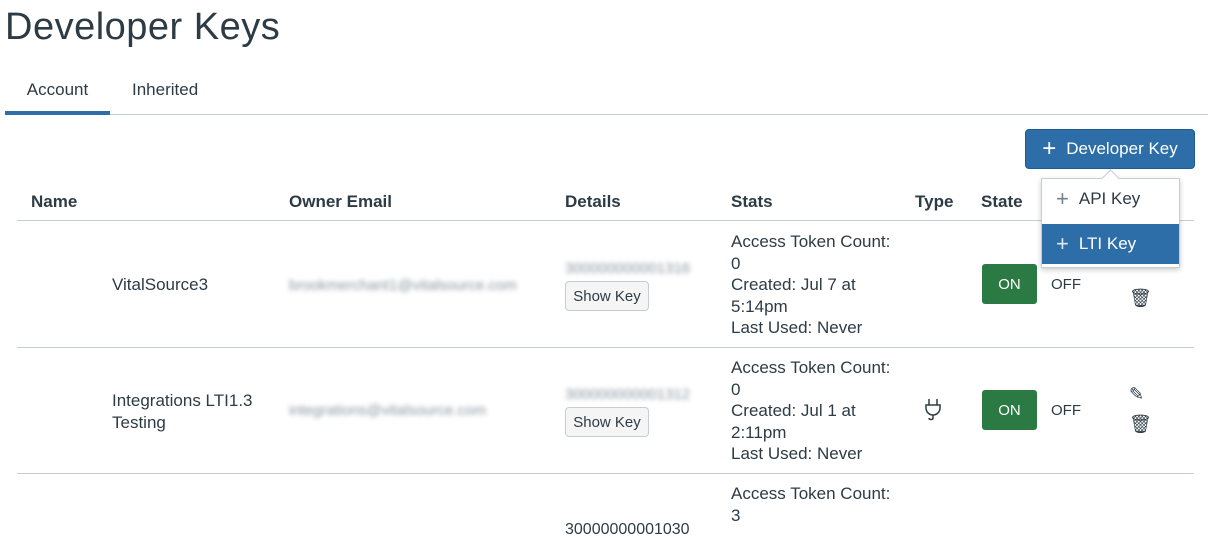 The height and width of the screenshot is (541, 1218). Describe the element at coordinates (1136, 394) in the screenshot. I see `pencil-icon: ✎` at that location.